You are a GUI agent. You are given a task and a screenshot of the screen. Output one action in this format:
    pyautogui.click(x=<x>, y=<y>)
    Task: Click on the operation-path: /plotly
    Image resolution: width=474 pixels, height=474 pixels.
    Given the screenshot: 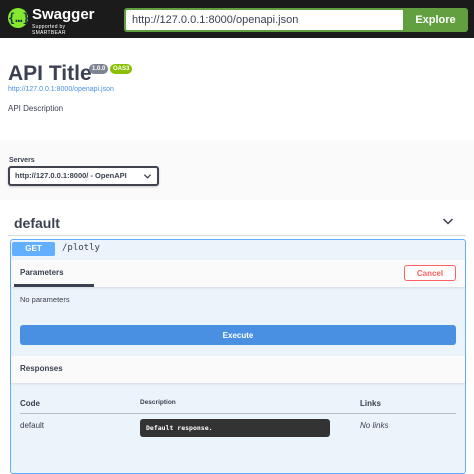 What is the action you would take?
    pyautogui.click(x=81, y=248)
    